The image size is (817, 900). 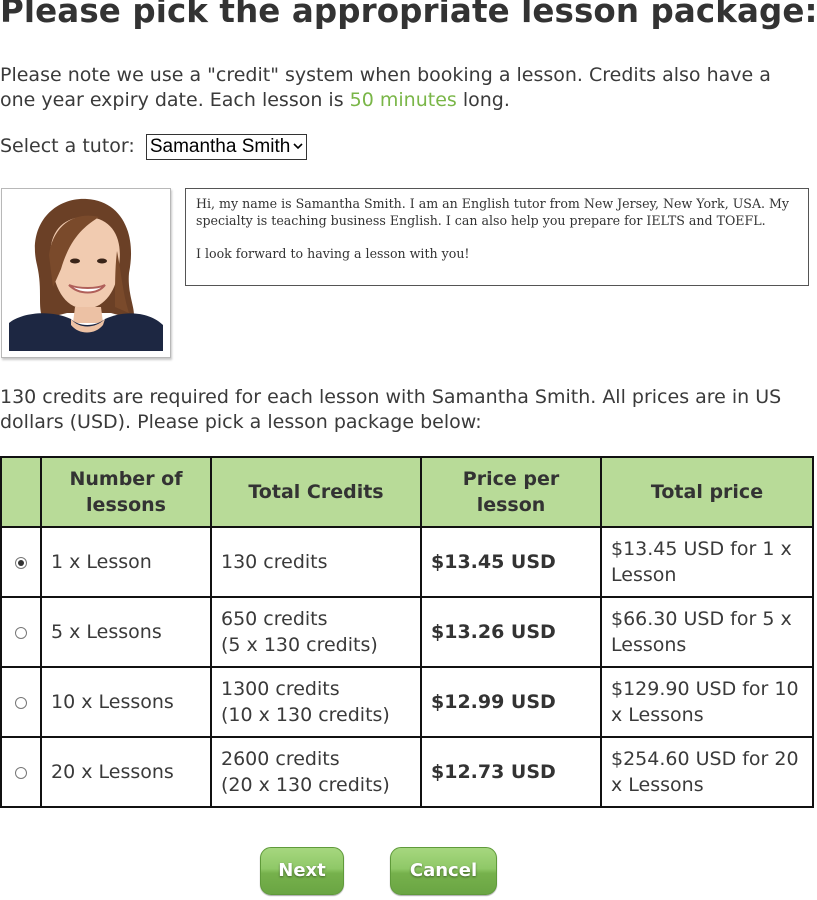 I want to click on total-price-cell: $13.45 USD for 1 x Lesson, so click(x=707, y=562).